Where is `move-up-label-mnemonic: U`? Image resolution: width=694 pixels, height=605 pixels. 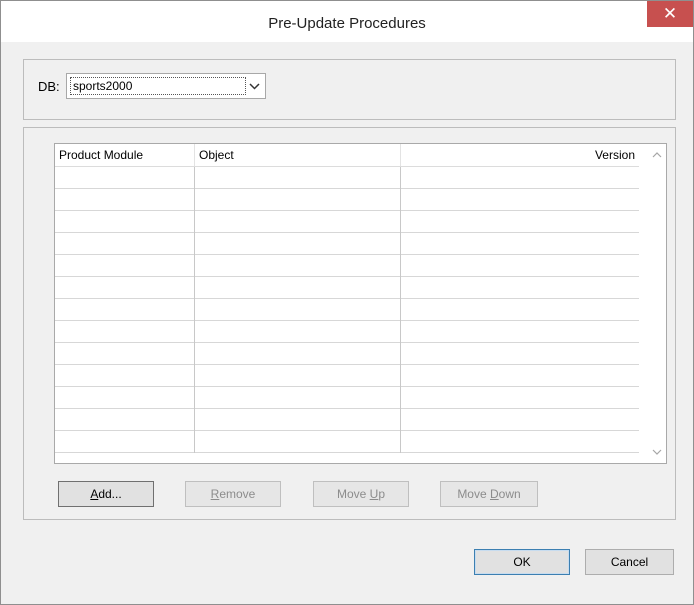 move-up-label-mnemonic: U is located at coordinates (374, 494).